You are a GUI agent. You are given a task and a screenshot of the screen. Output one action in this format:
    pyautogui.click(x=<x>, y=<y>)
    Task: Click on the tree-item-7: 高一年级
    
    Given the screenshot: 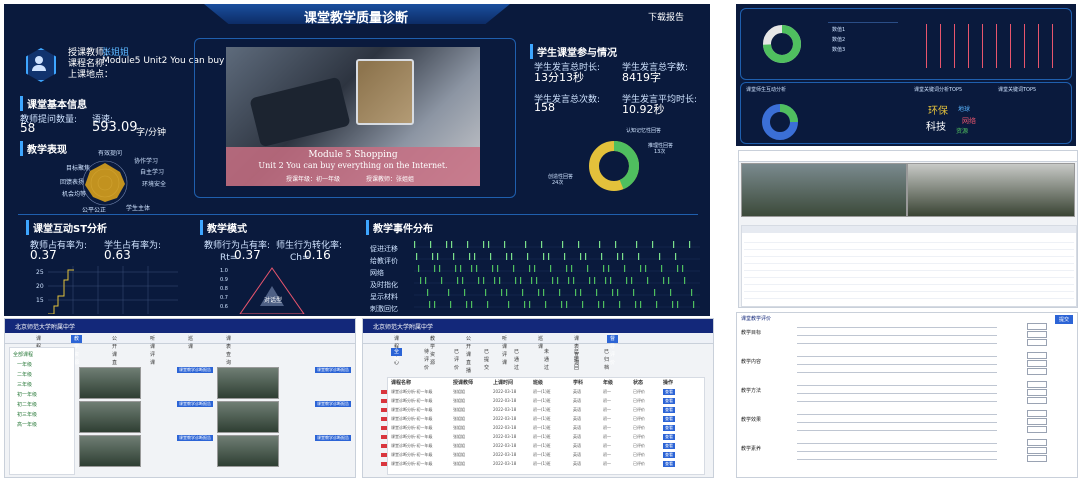 What is the action you would take?
    pyautogui.click(x=27, y=424)
    